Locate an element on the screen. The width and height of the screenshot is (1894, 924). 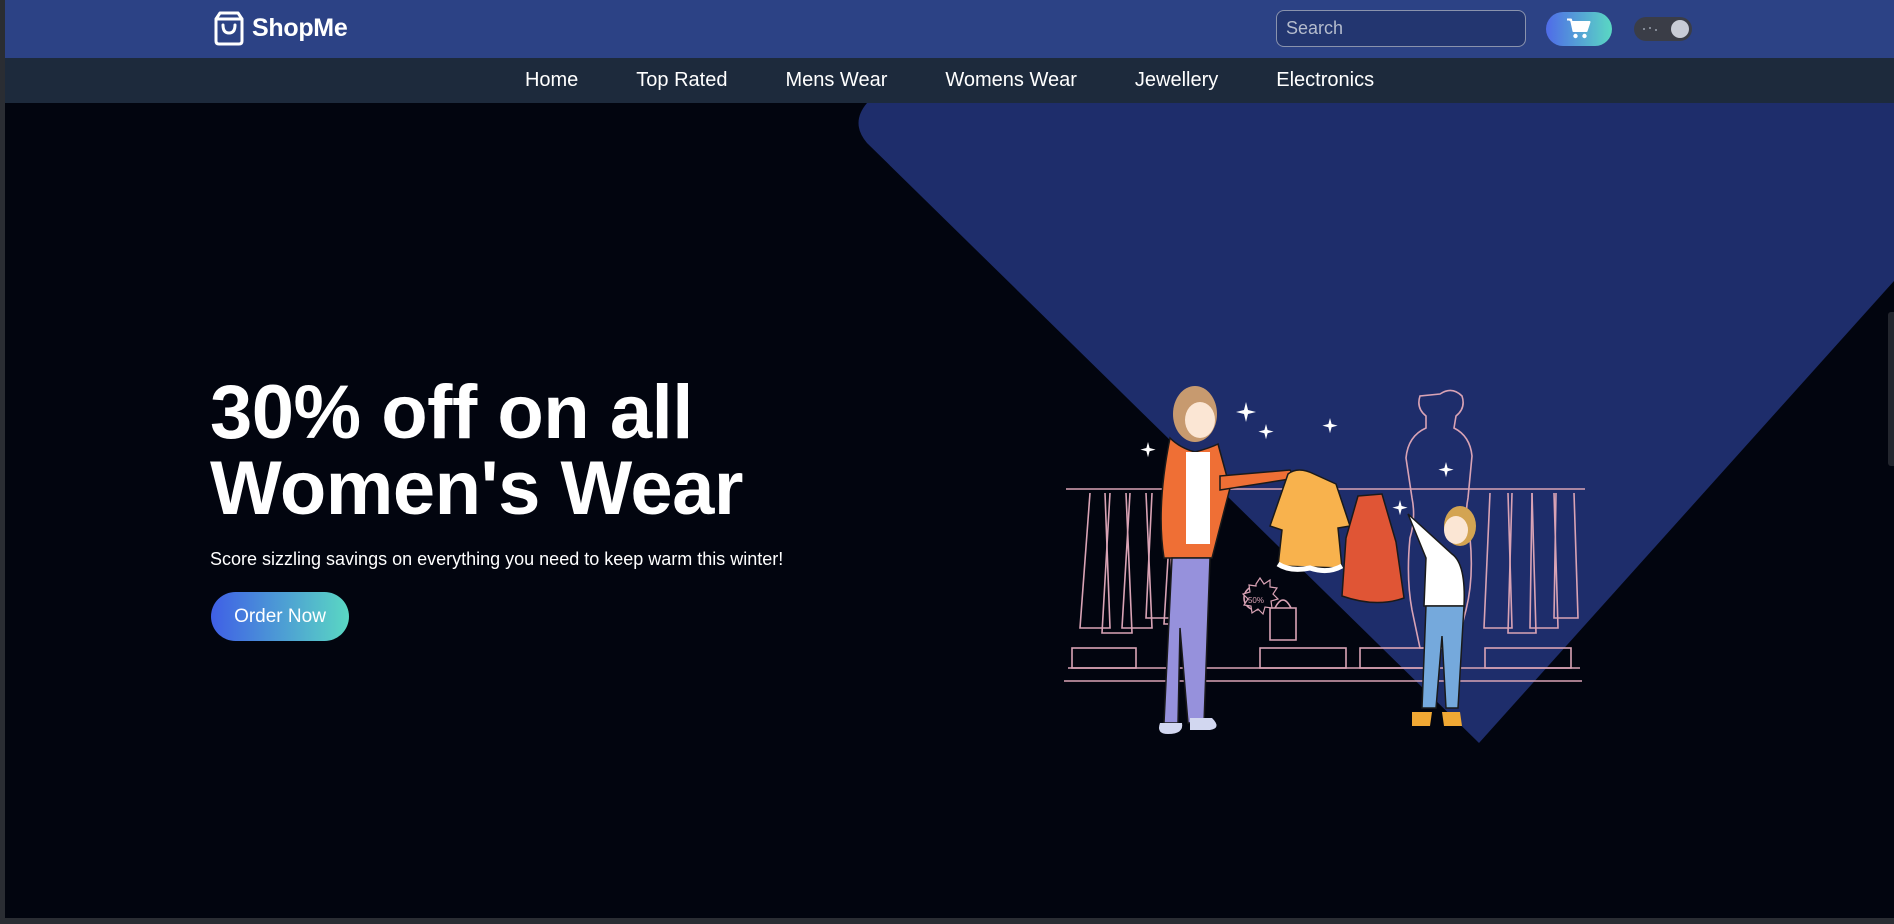
nav-item-top-rated: Top Rated is located at coordinates (681, 80).